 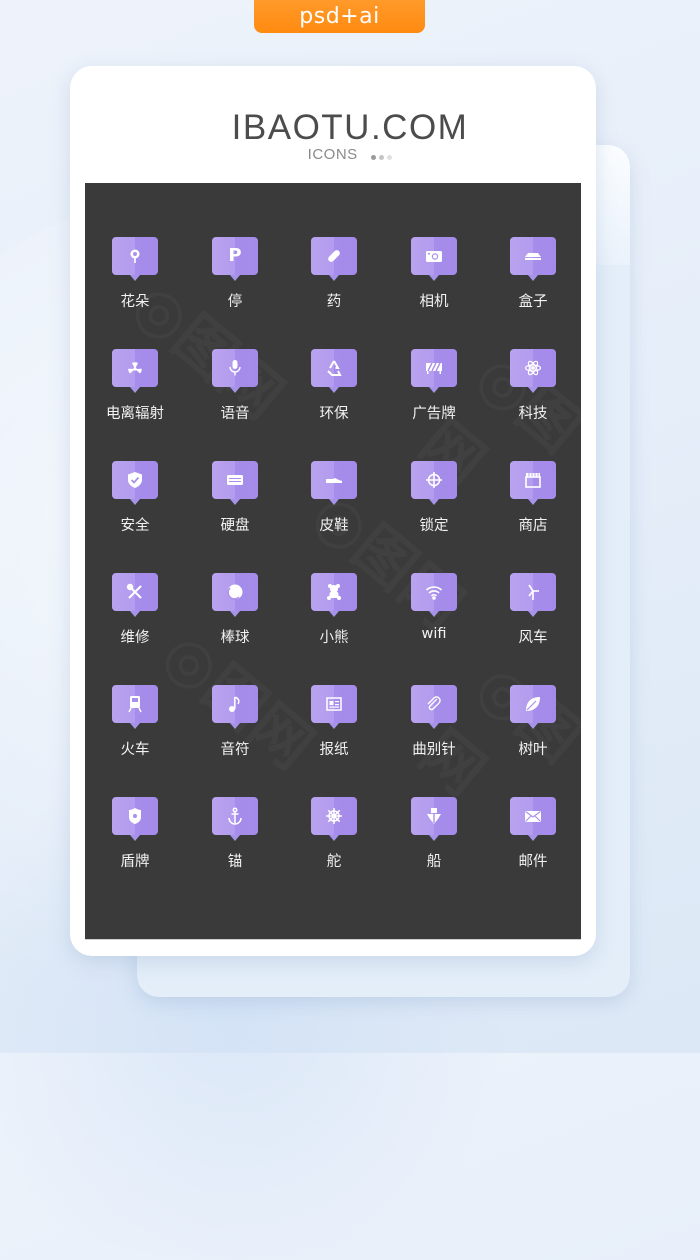 I want to click on anchor-icon, so click(x=235, y=816).